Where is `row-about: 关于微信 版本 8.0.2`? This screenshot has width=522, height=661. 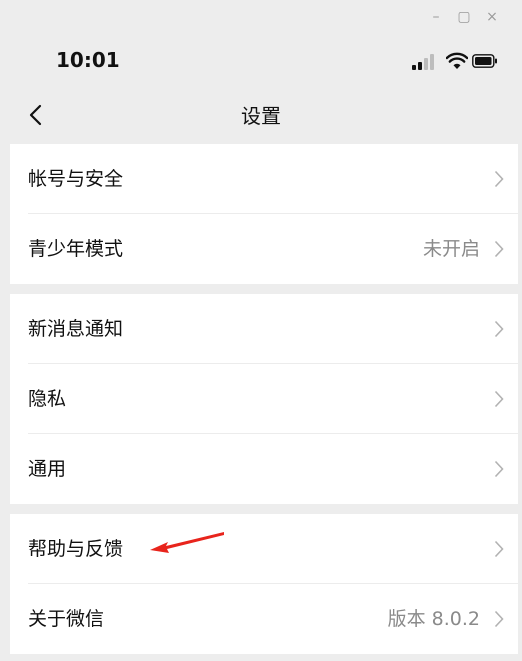
row-about: 关于微信 版本 8.0.2 is located at coordinates (264, 619).